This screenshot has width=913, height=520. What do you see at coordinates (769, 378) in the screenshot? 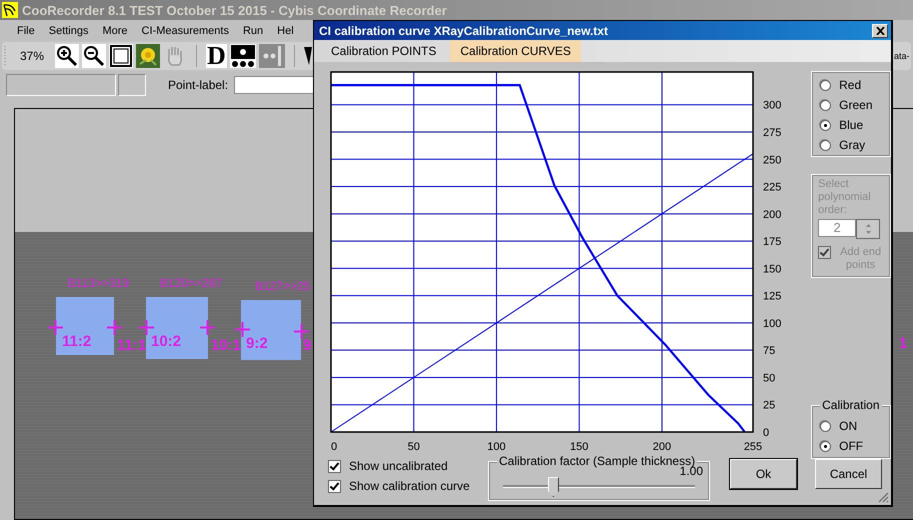
I see `y-tick-label: 50` at bounding box center [769, 378].